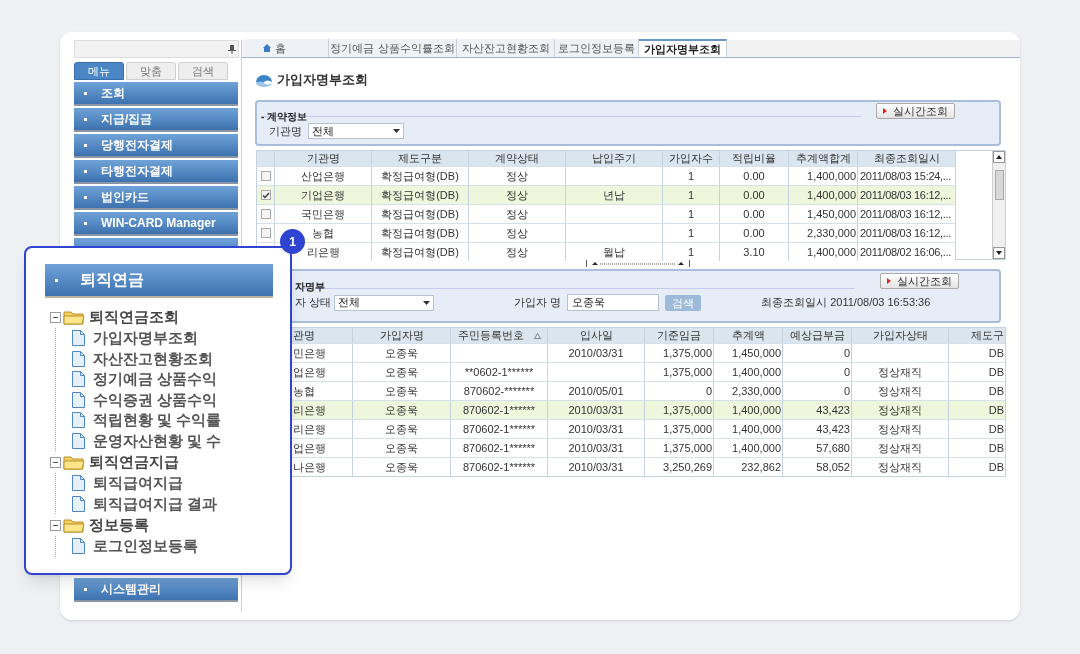  What do you see at coordinates (285, 131) in the screenshot?
I see `filter-label: 기관명` at bounding box center [285, 131].